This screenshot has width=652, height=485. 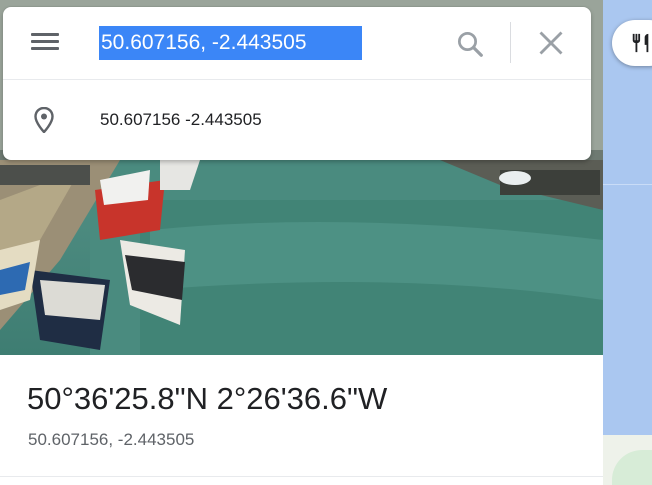 I want to click on map-canvas, so click(x=627, y=242).